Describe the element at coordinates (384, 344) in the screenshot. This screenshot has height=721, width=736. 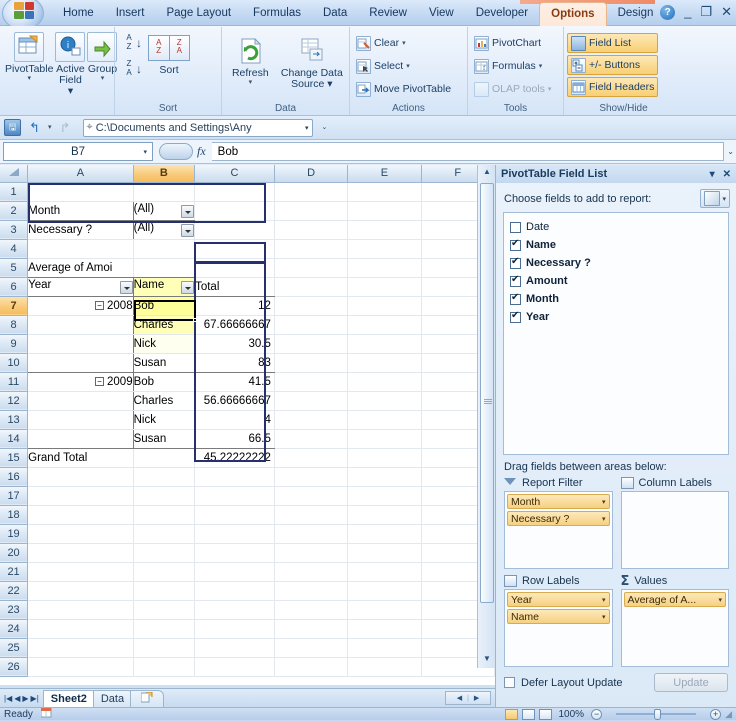
I see `cell-e9` at that location.